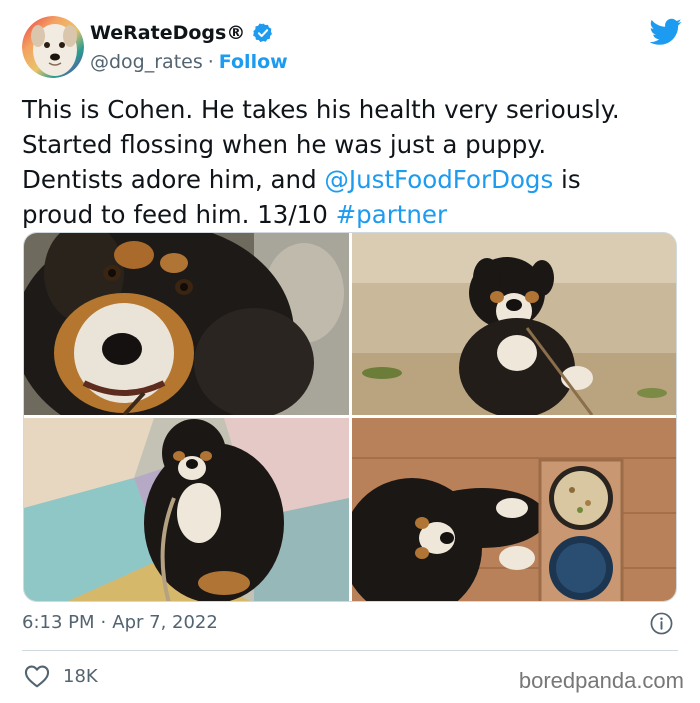  I want to click on twitter-bird-icon, so click(666, 32).